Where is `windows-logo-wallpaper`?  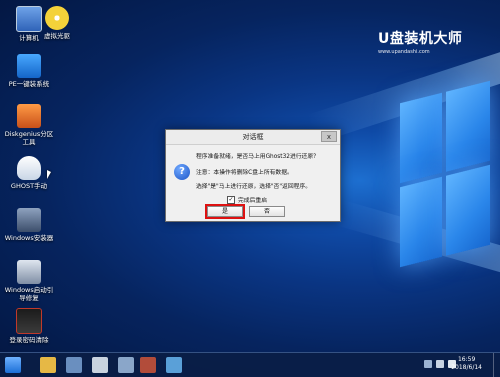
windows-logo-wallpaper is located at coordinates (445, 176).